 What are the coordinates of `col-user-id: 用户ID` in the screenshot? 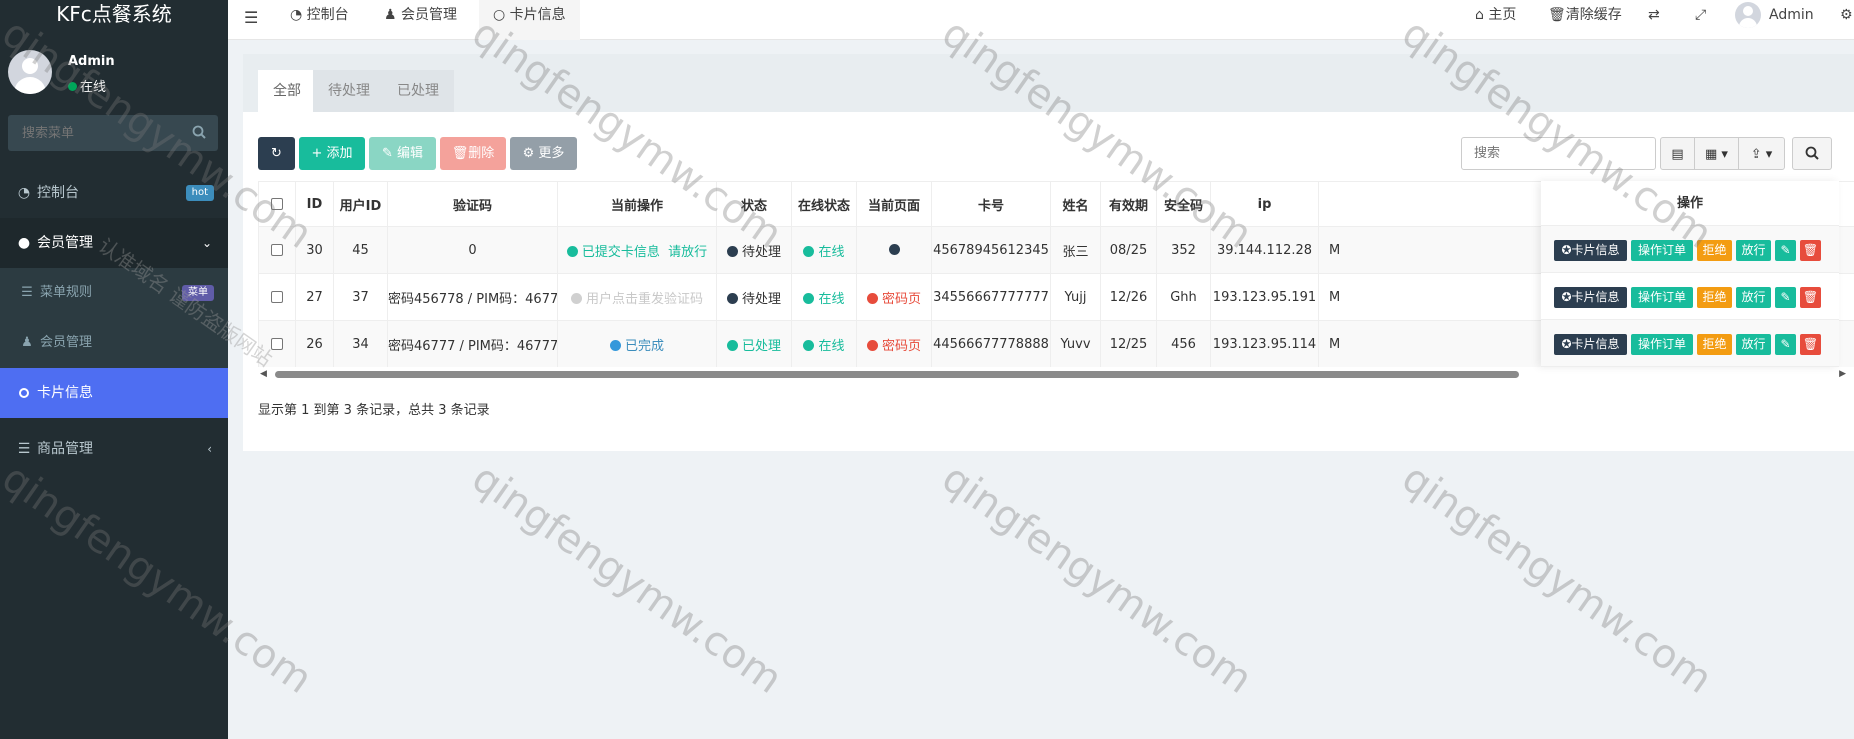 It's located at (360, 204).